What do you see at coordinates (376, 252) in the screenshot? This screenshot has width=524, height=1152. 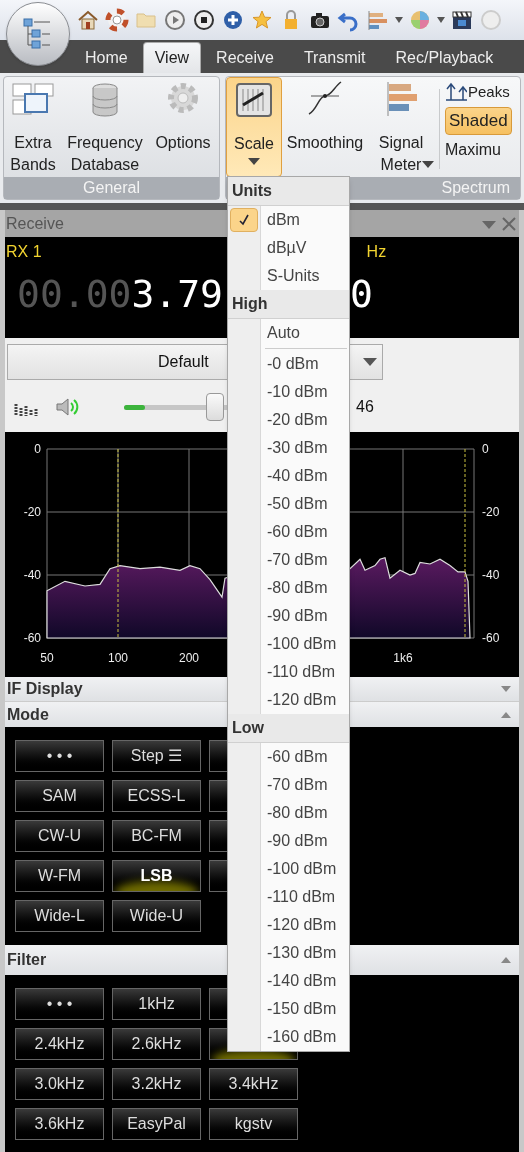 I see `unit-label: Hz` at bounding box center [376, 252].